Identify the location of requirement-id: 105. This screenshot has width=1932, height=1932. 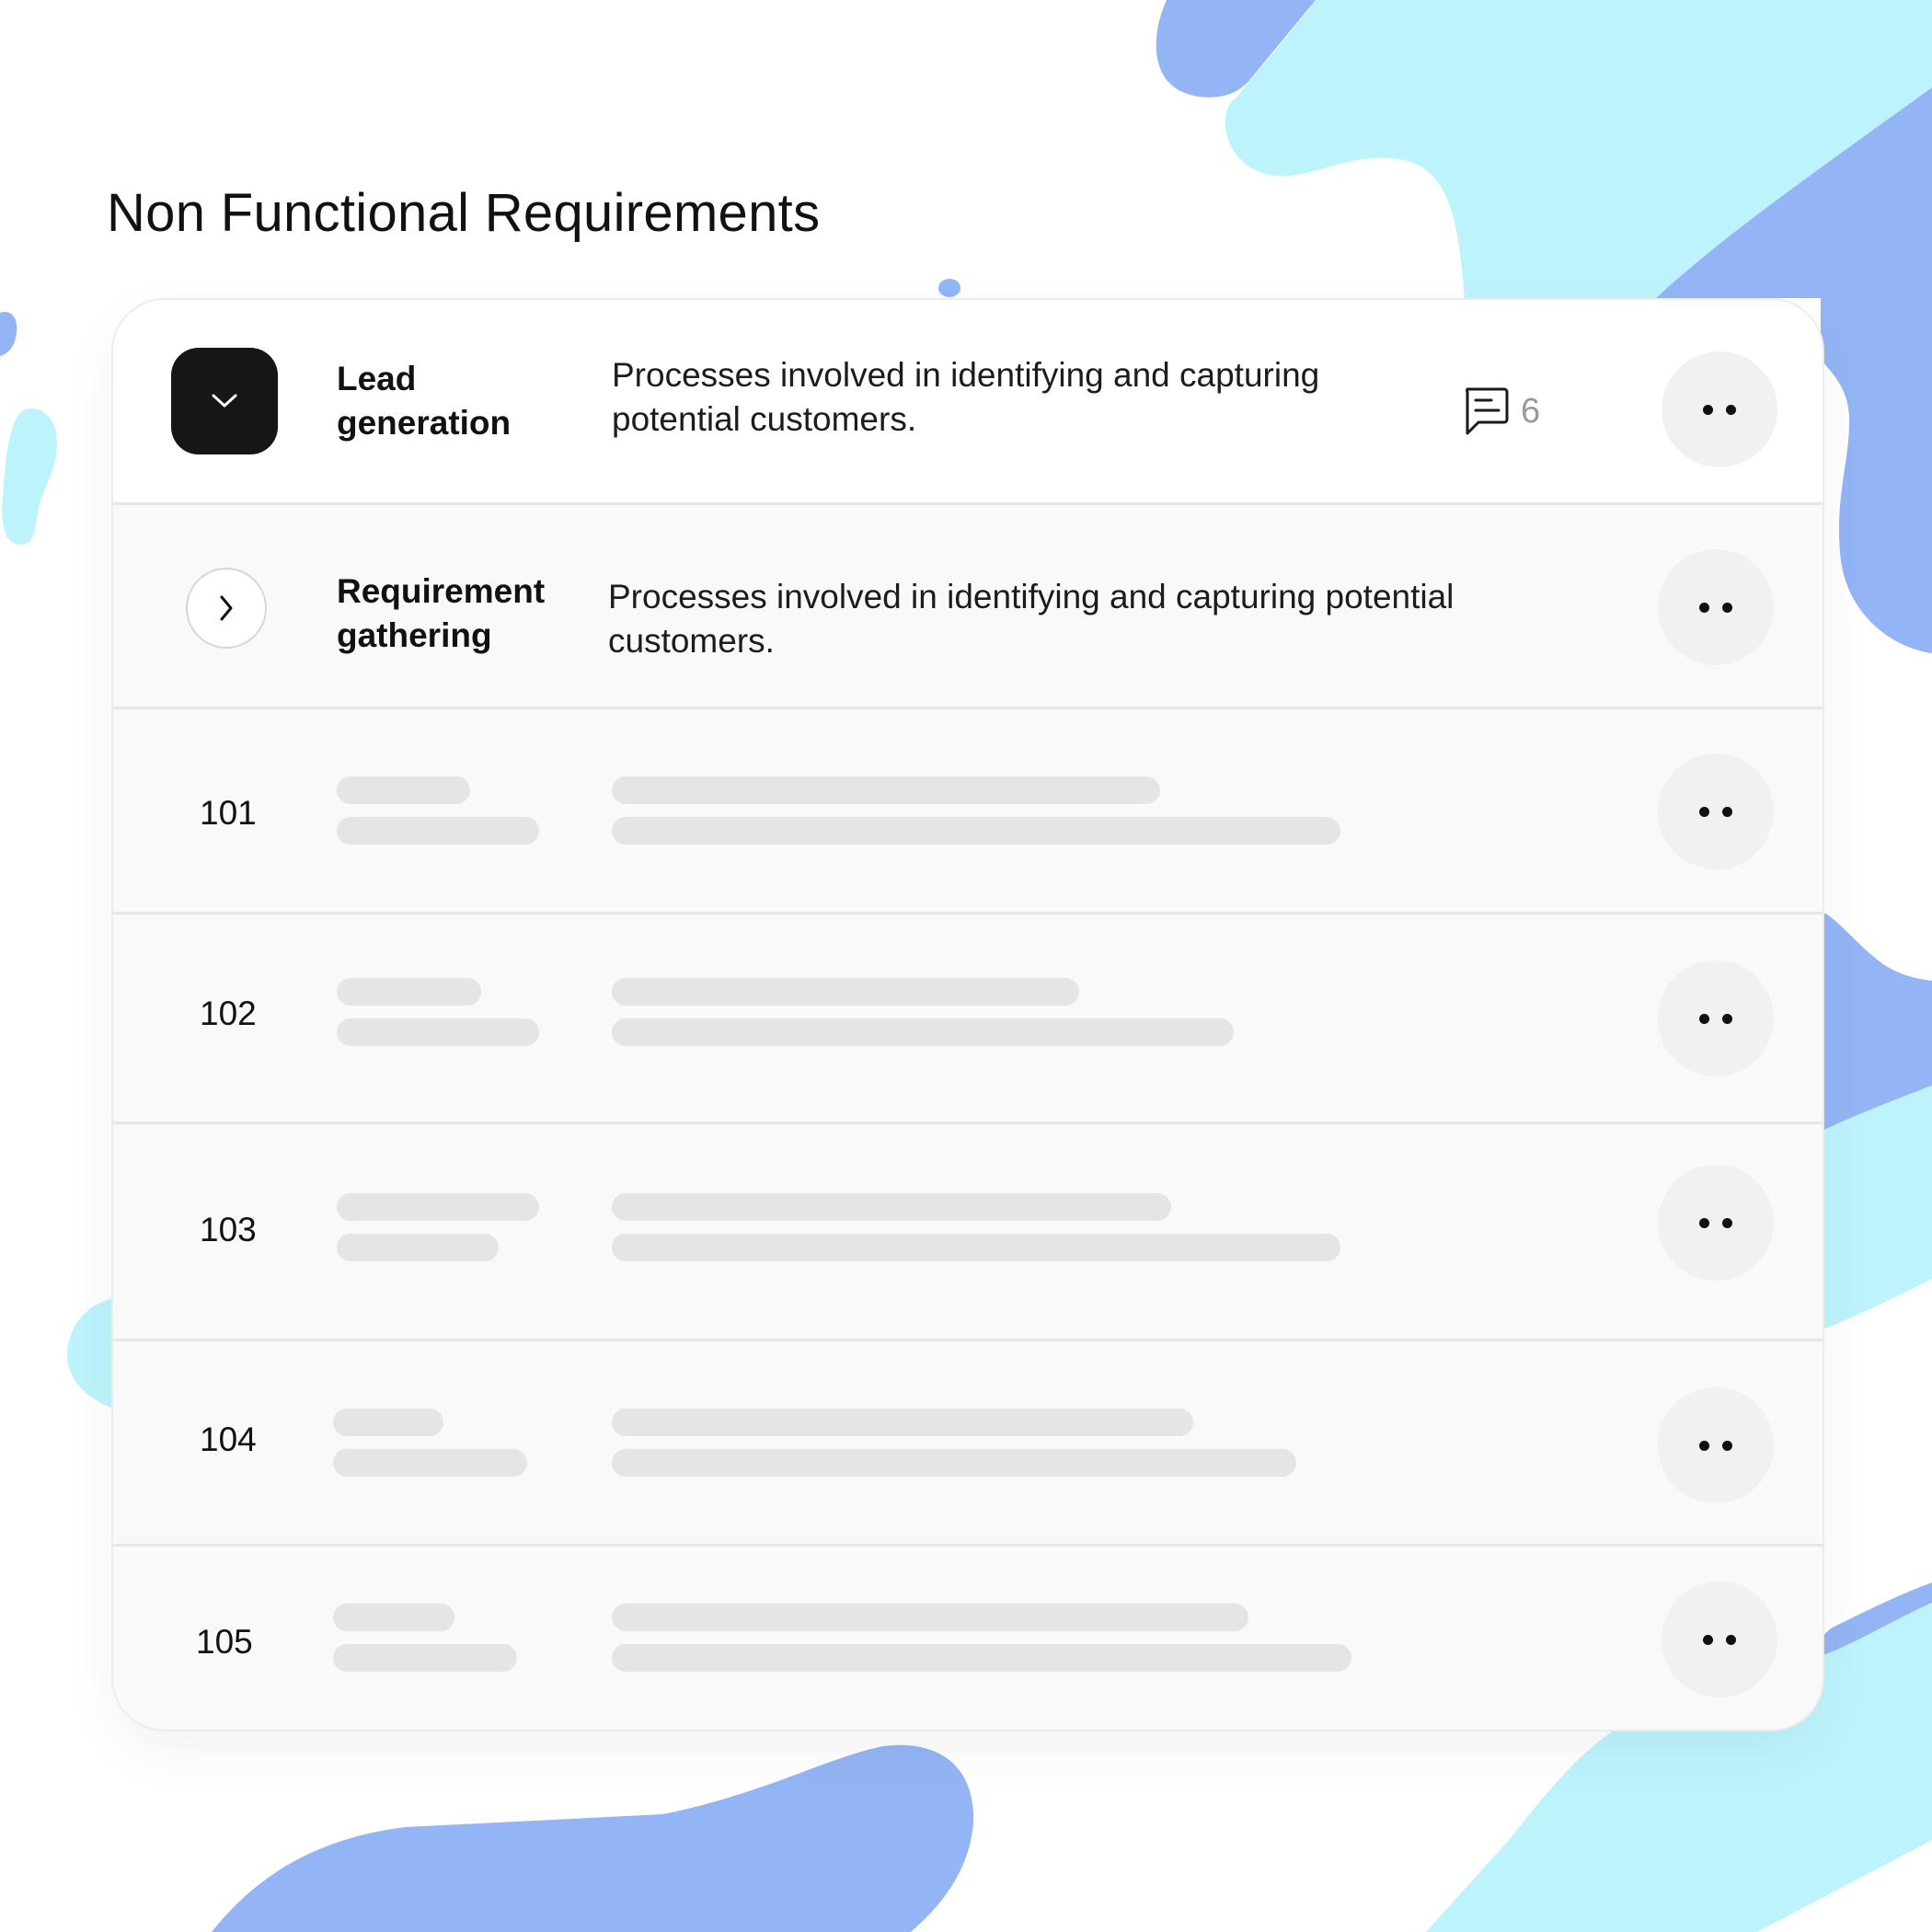
(224, 1642).